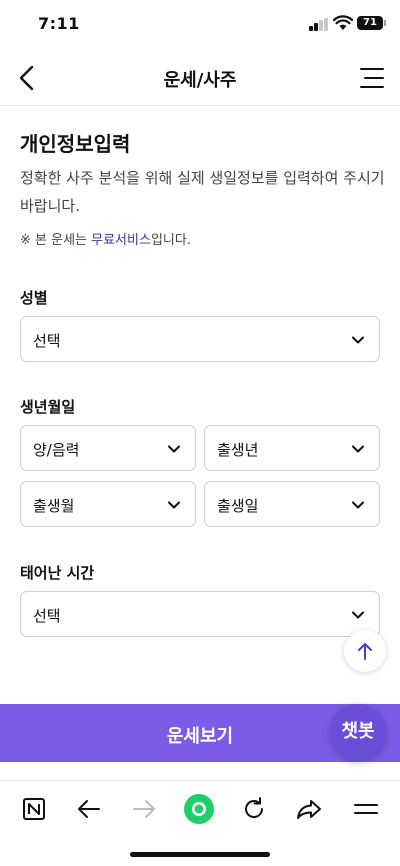 This screenshot has height=866, width=400. Describe the element at coordinates (292, 504) in the screenshot. I see `birth-day-select: 출생일` at that location.